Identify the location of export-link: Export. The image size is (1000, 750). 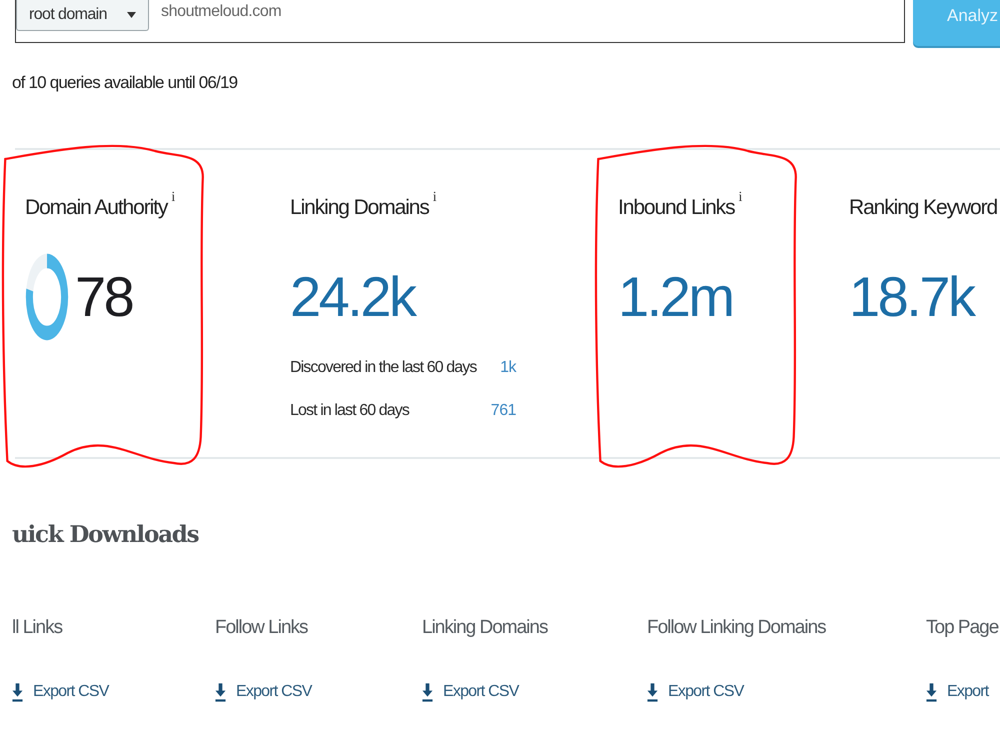
(957, 692).